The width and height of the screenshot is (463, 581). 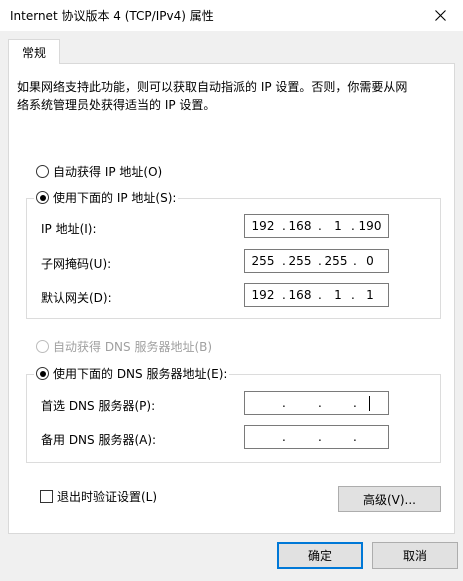 I want to click on radio-use-ip: 使用下面的 IP 地址(S):, so click(x=106, y=197).